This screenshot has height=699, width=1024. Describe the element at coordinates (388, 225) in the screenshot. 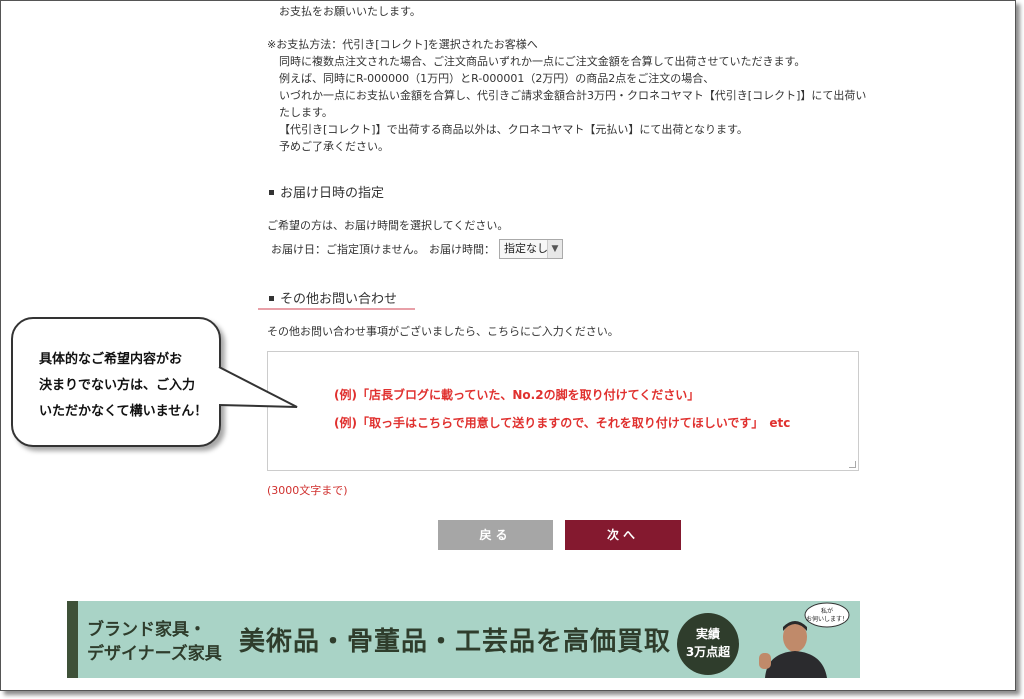

I see `delivery-description: ご希望の方は、お届け時間を選択してください。` at that location.